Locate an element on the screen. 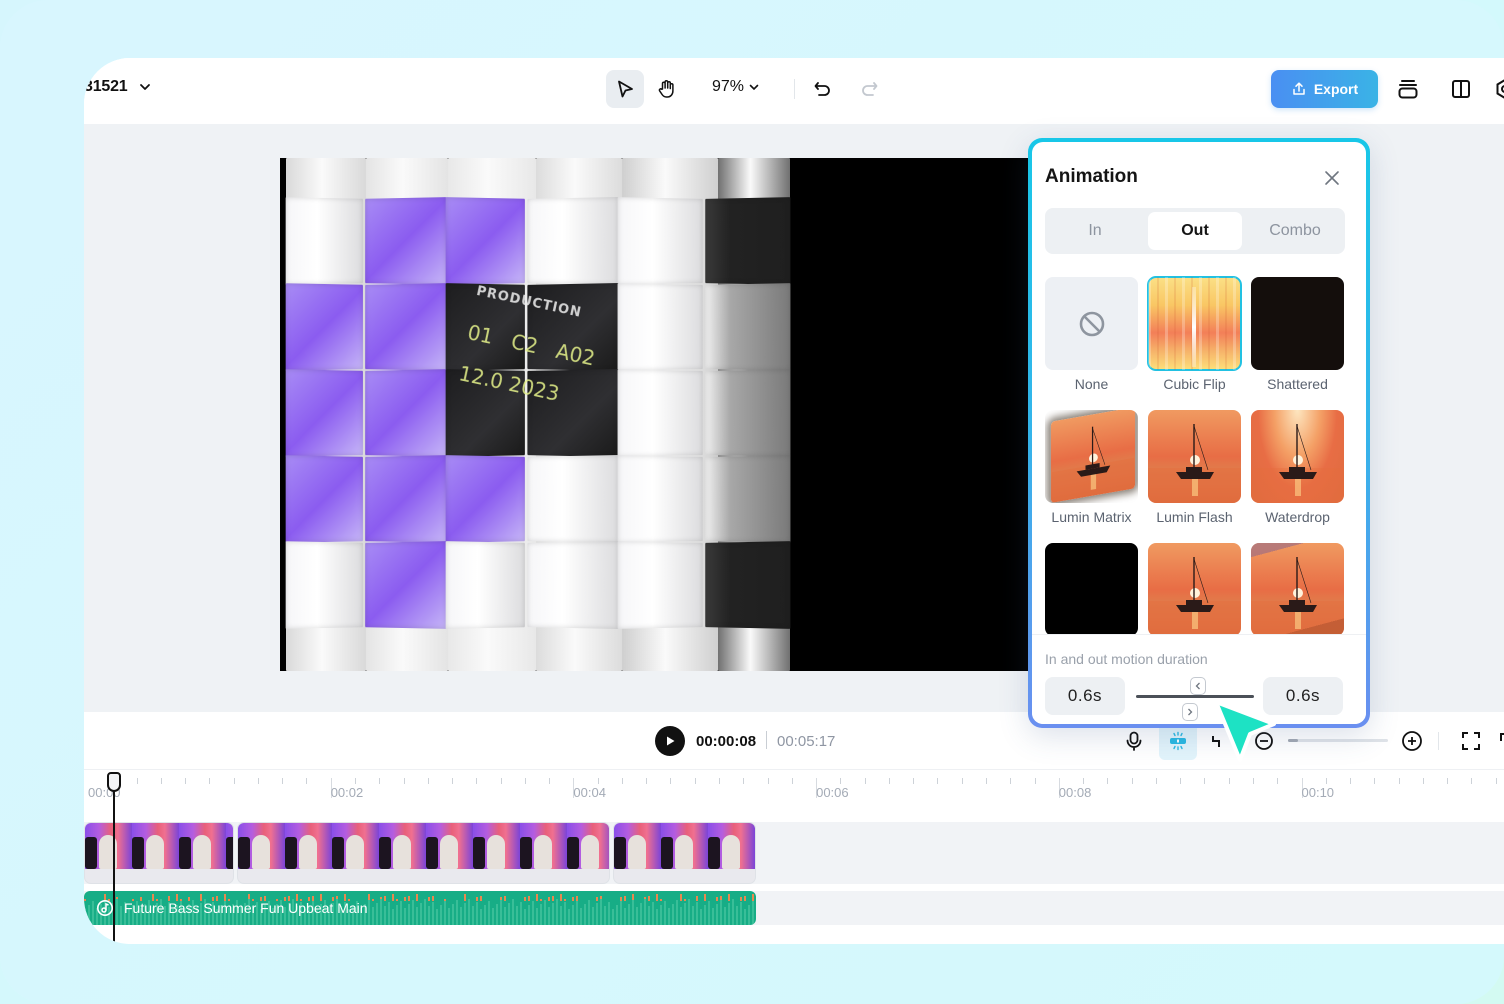 The height and width of the screenshot is (1004, 1504). effect-cubic-flip: Cubic Flip is located at coordinates (1194, 334).